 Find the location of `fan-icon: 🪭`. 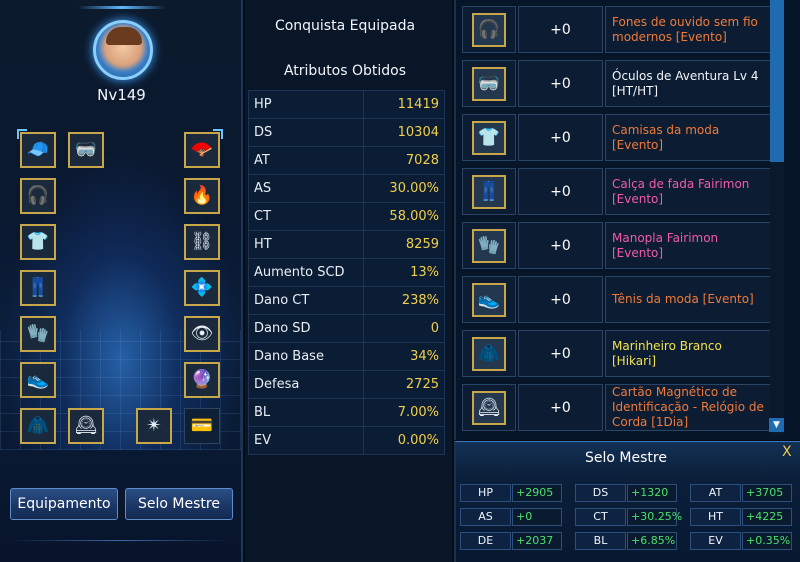

fan-icon: 🪭 is located at coordinates (202, 149).